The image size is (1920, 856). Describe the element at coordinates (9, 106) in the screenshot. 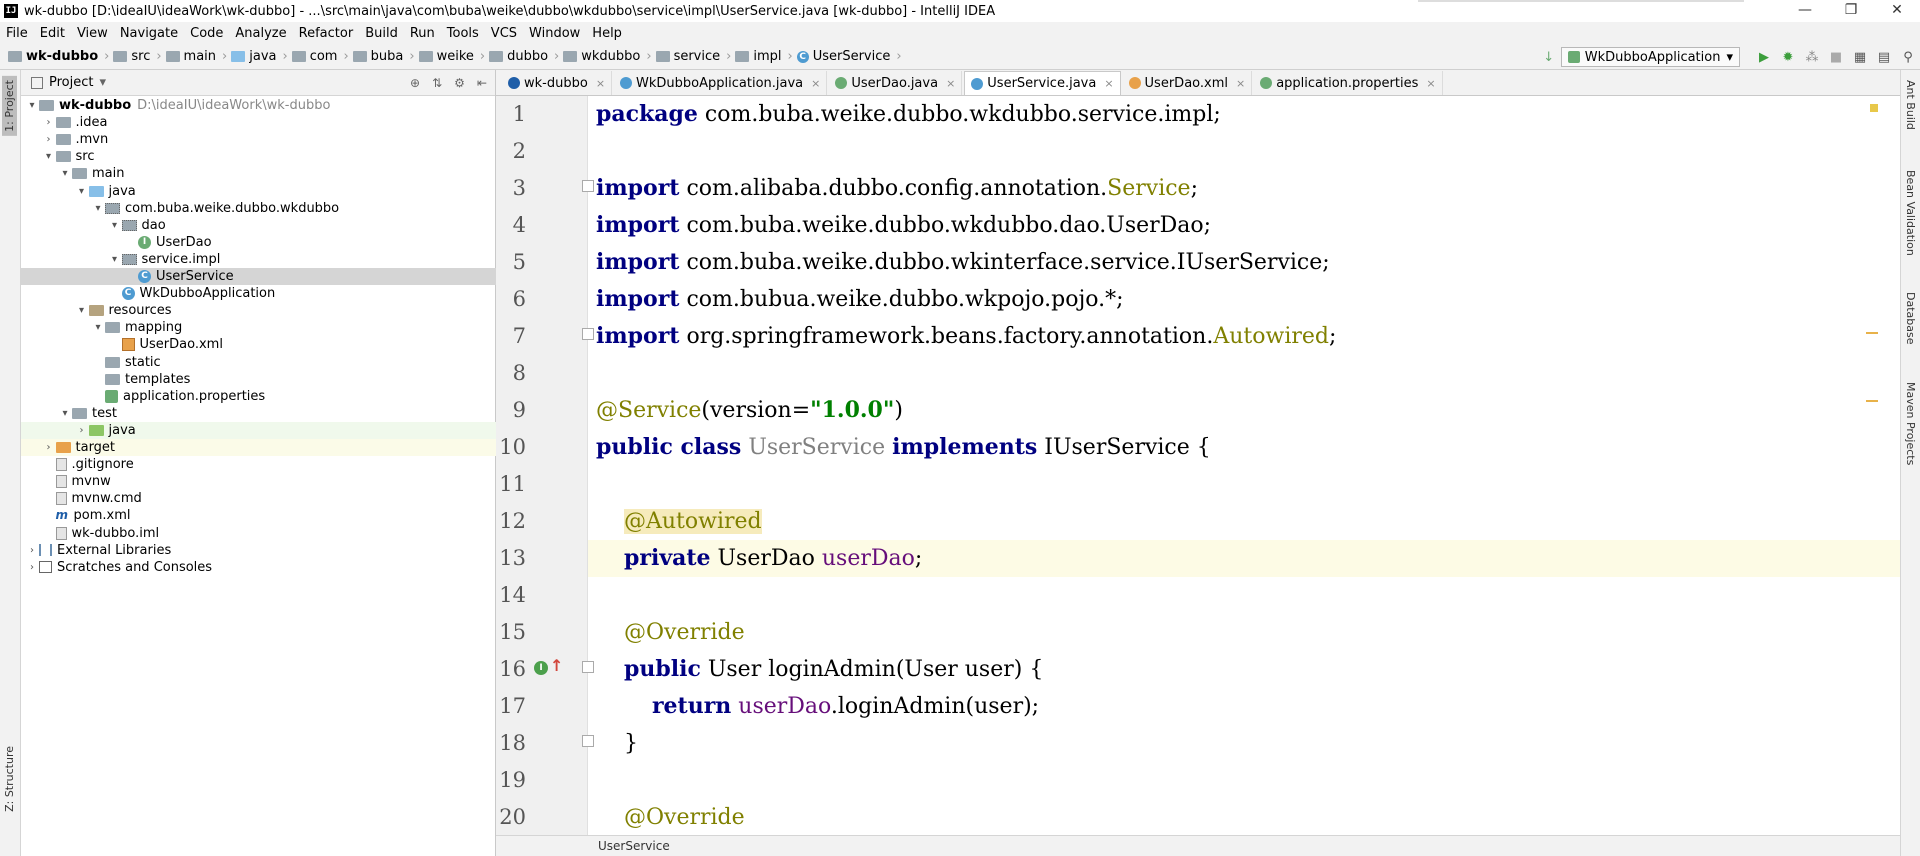

I see `tool-tab-project: 1: Project` at that location.